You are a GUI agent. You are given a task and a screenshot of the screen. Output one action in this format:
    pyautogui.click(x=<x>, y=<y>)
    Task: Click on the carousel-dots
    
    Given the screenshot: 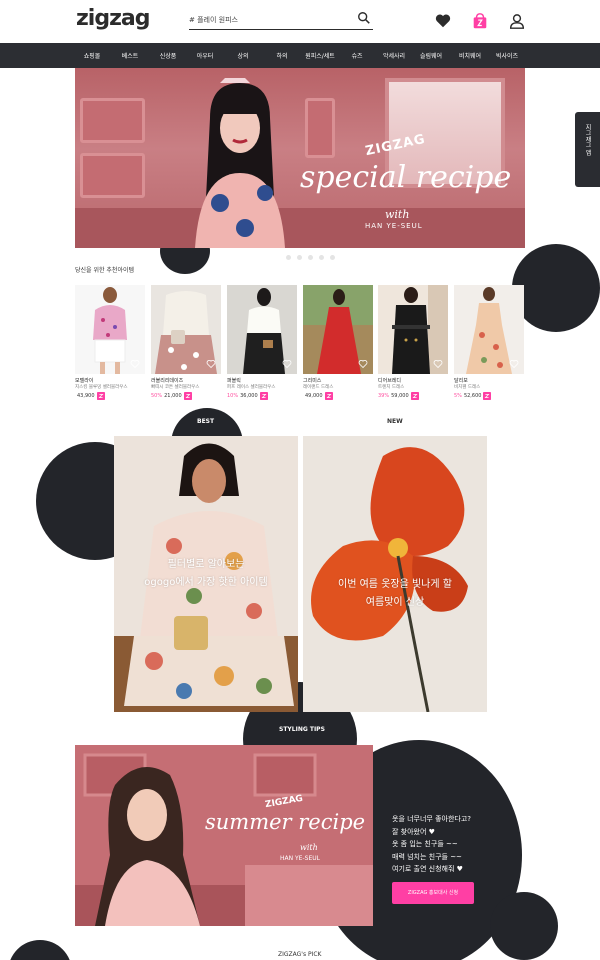 What is the action you would take?
    pyautogui.click(x=310, y=257)
    